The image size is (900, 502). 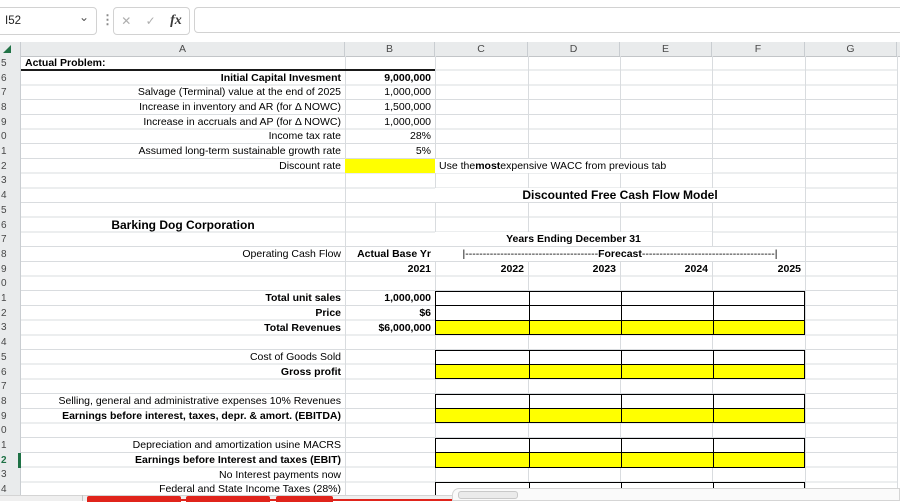 What do you see at coordinates (390, 165) in the screenshot?
I see `cell-B32` at bounding box center [390, 165].